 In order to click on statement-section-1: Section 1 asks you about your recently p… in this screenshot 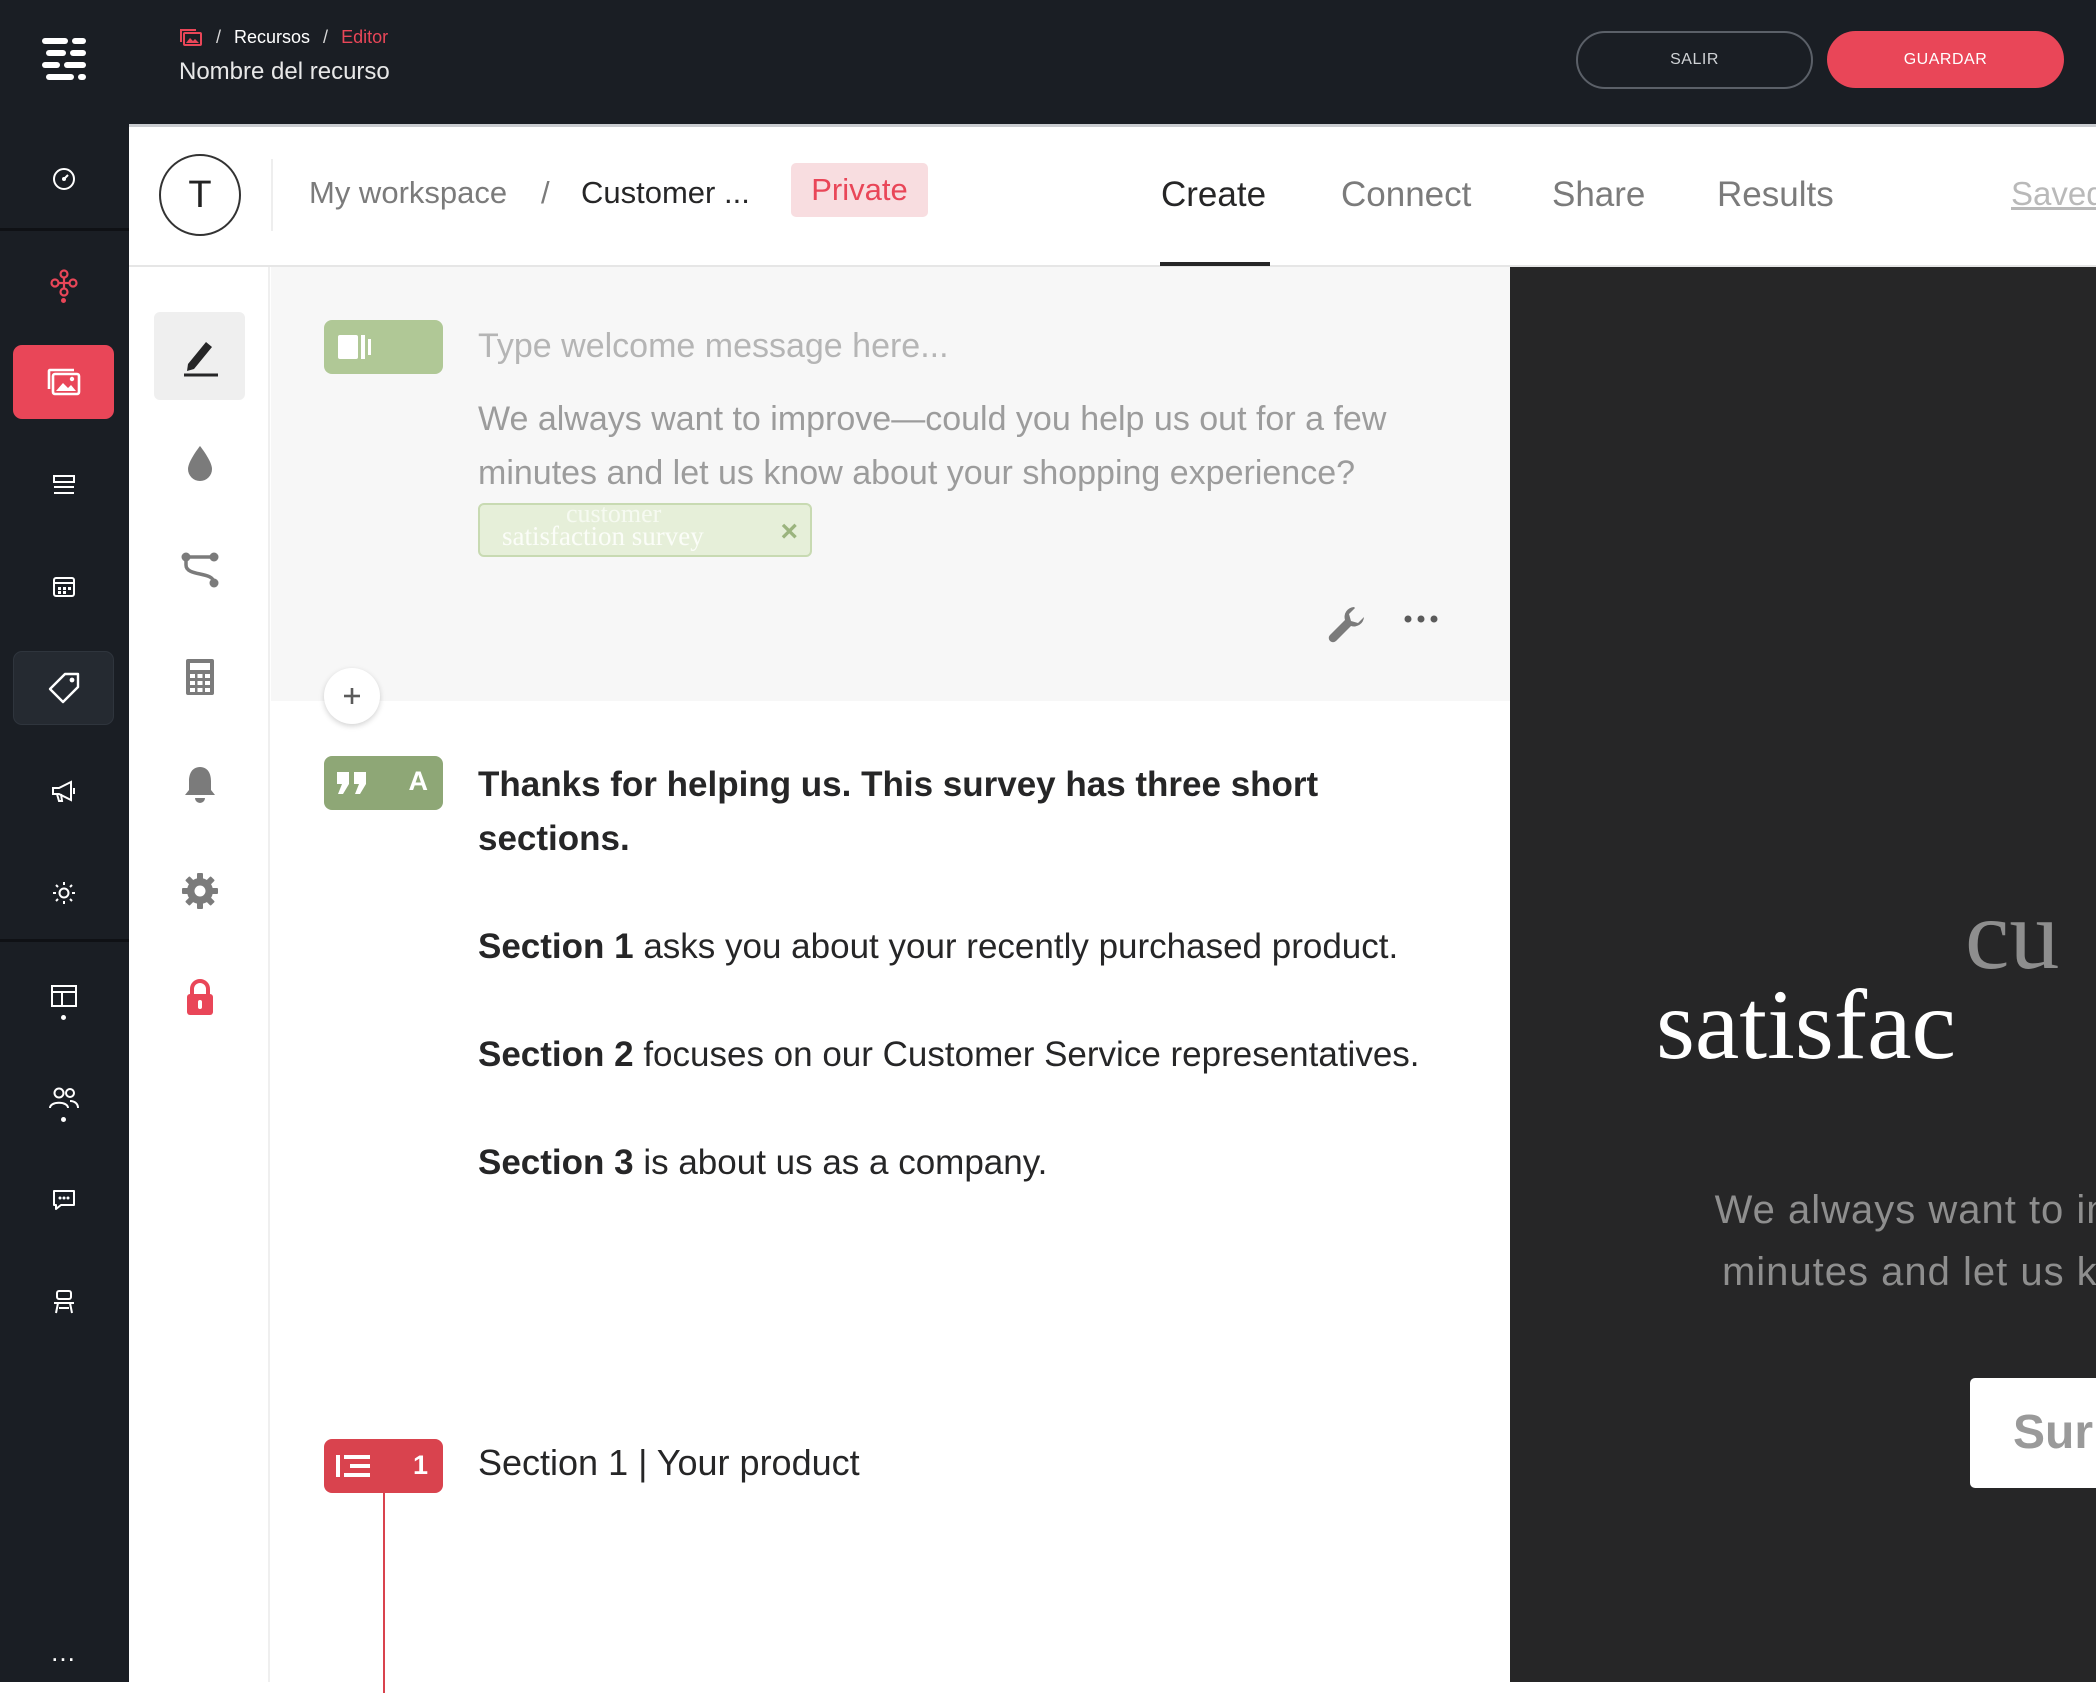, I will do `click(938, 946)`.